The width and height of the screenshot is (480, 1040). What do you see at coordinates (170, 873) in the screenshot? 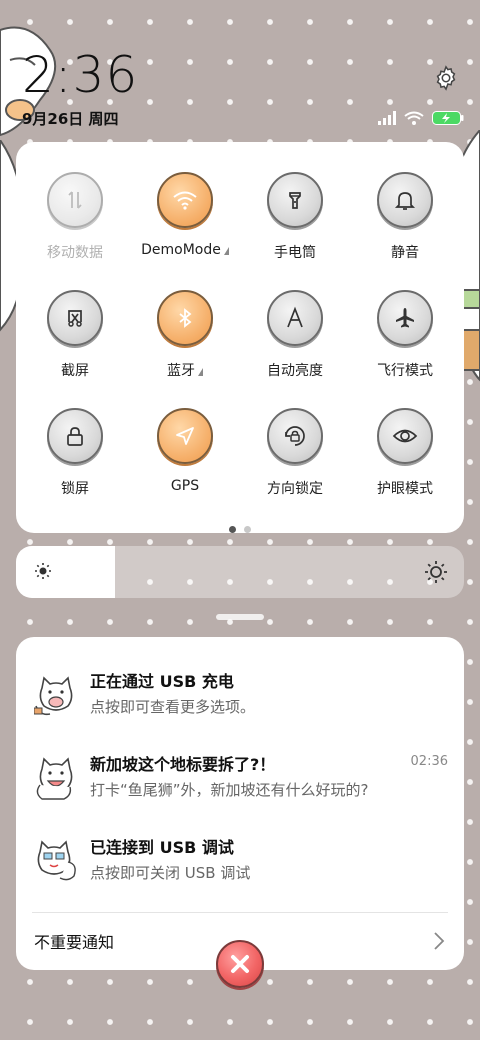
I see `notification-text: 点按即可关闭 USB 调试` at bounding box center [170, 873].